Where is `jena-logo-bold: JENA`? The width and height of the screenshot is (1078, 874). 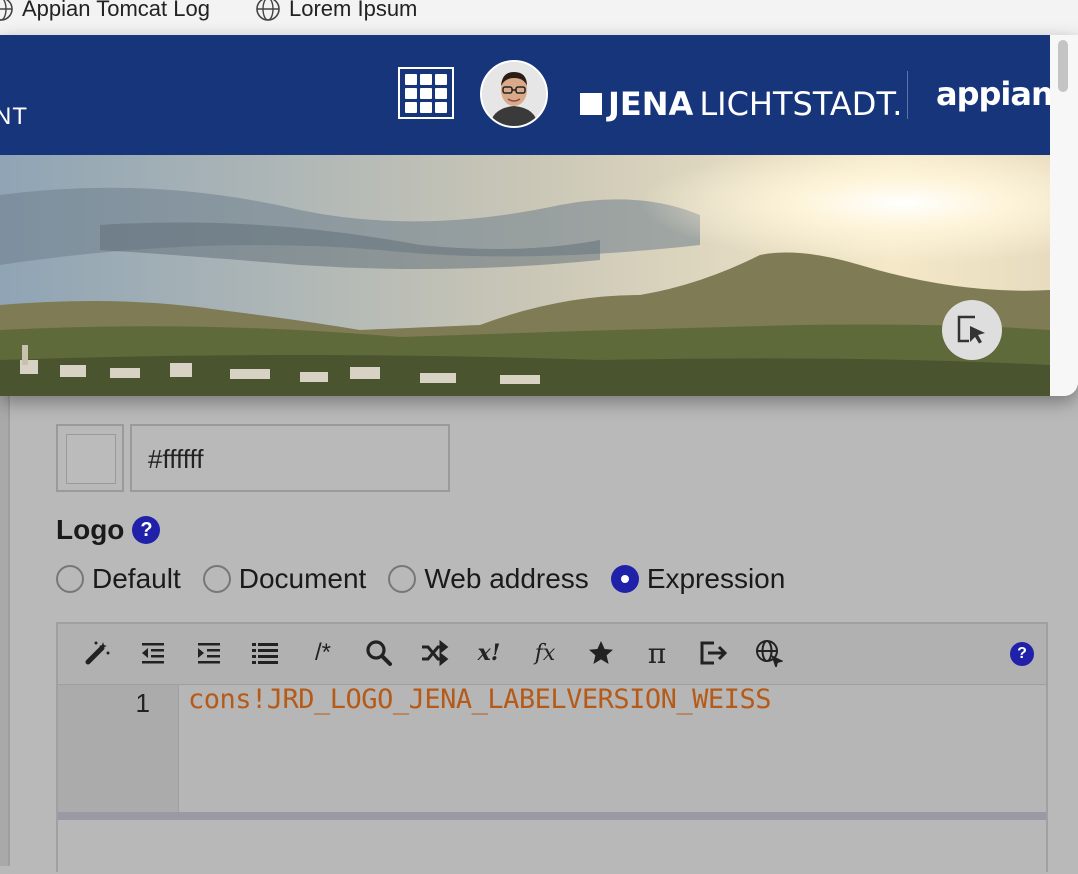
jena-logo-bold: JENA is located at coordinates (651, 104).